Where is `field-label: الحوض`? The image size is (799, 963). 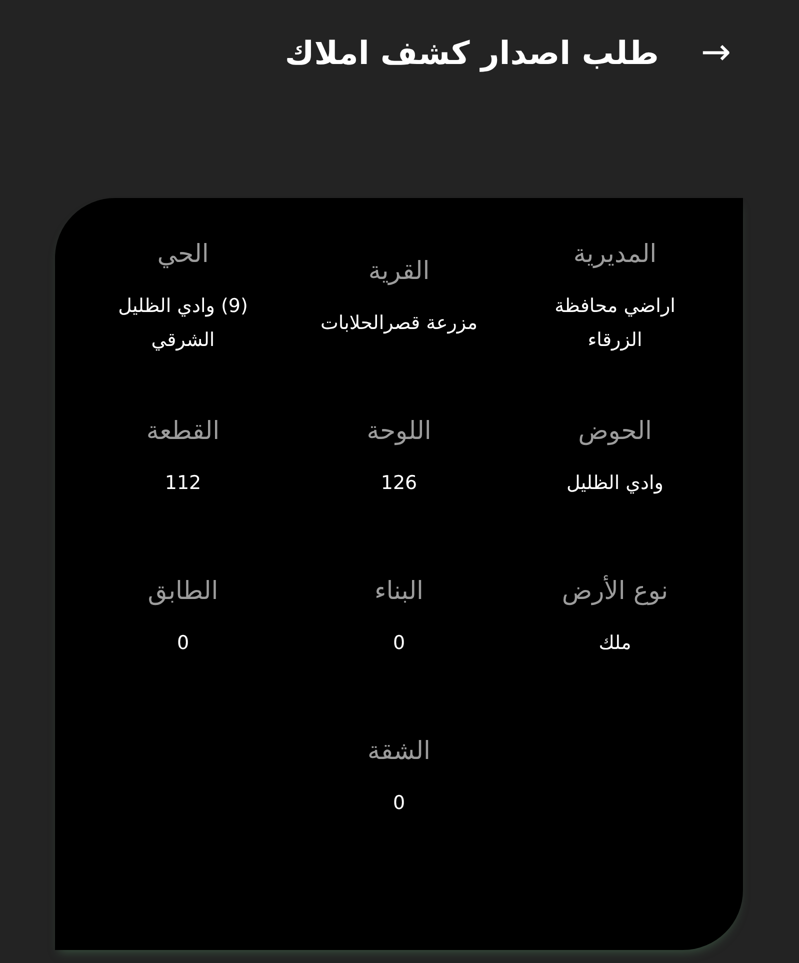
field-label: الحوض is located at coordinates (615, 430).